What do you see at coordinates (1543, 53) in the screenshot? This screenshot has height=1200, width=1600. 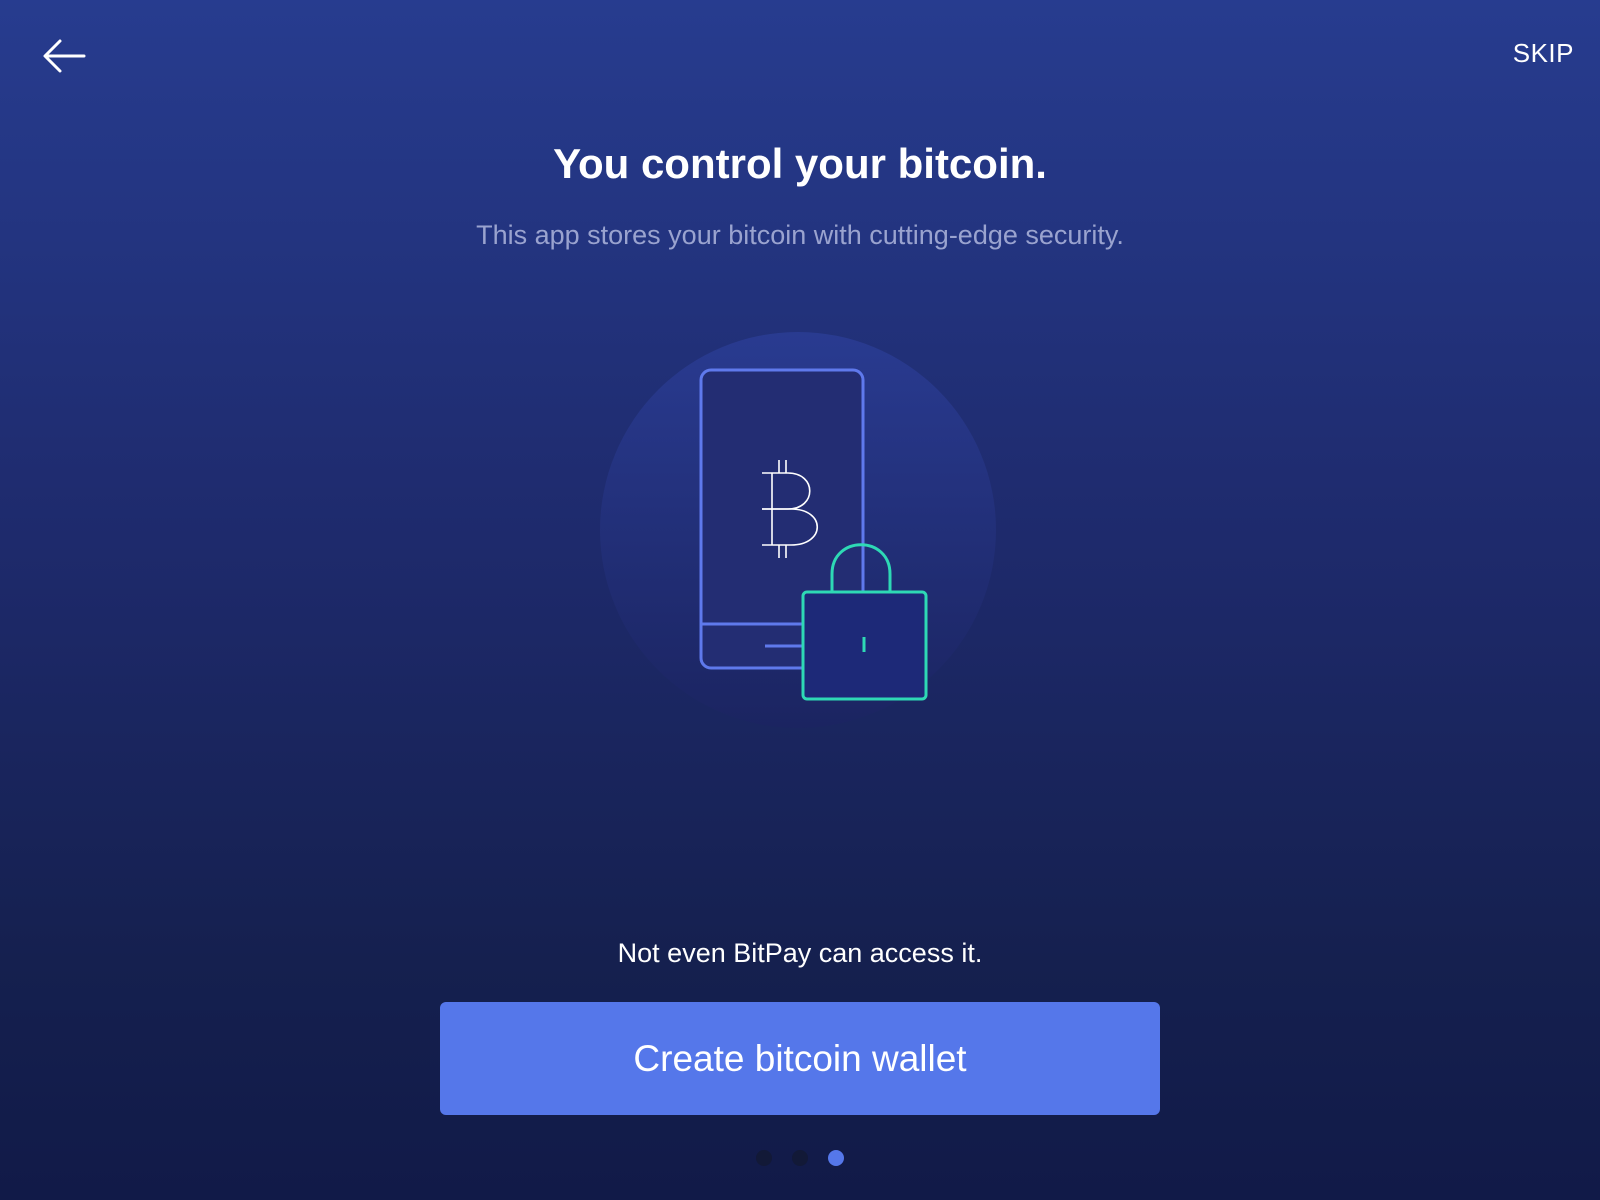 I see `skip-button: SKIP` at bounding box center [1543, 53].